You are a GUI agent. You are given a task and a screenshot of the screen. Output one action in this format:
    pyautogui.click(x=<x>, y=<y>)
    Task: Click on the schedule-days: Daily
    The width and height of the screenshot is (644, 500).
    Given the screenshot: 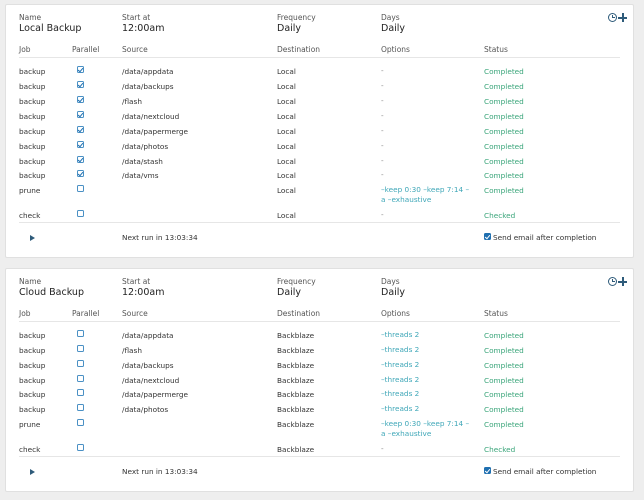 What is the action you would take?
    pyautogui.click(x=393, y=292)
    